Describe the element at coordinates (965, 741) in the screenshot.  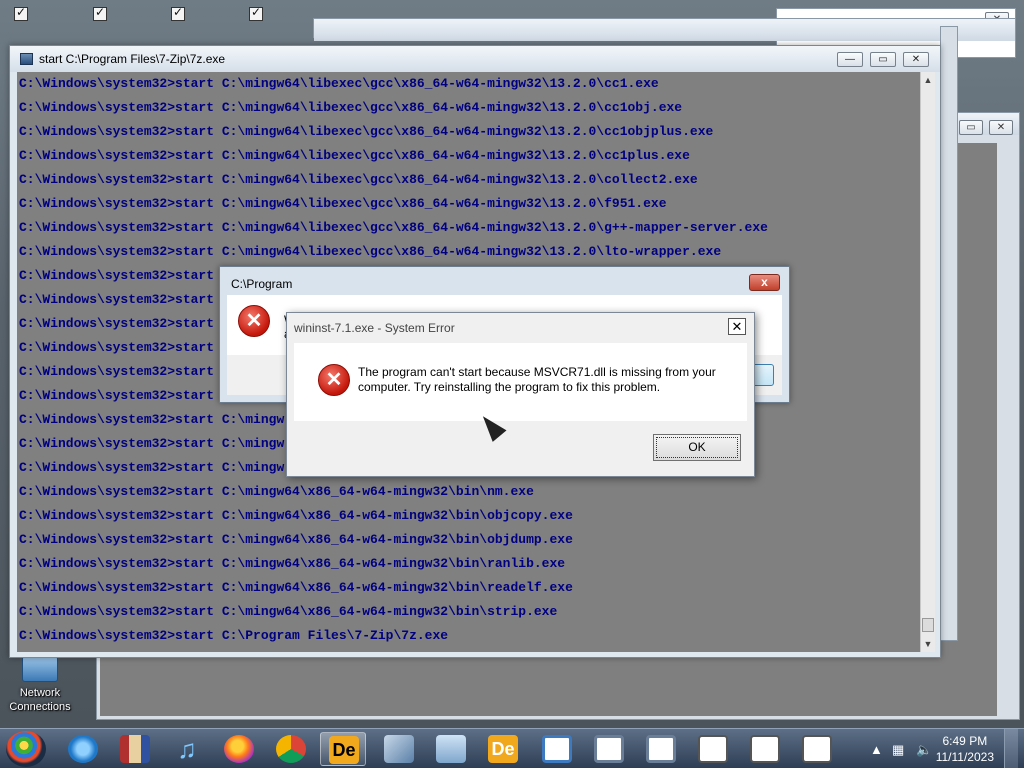
I see `clock-time: 6:49 PM` at that location.